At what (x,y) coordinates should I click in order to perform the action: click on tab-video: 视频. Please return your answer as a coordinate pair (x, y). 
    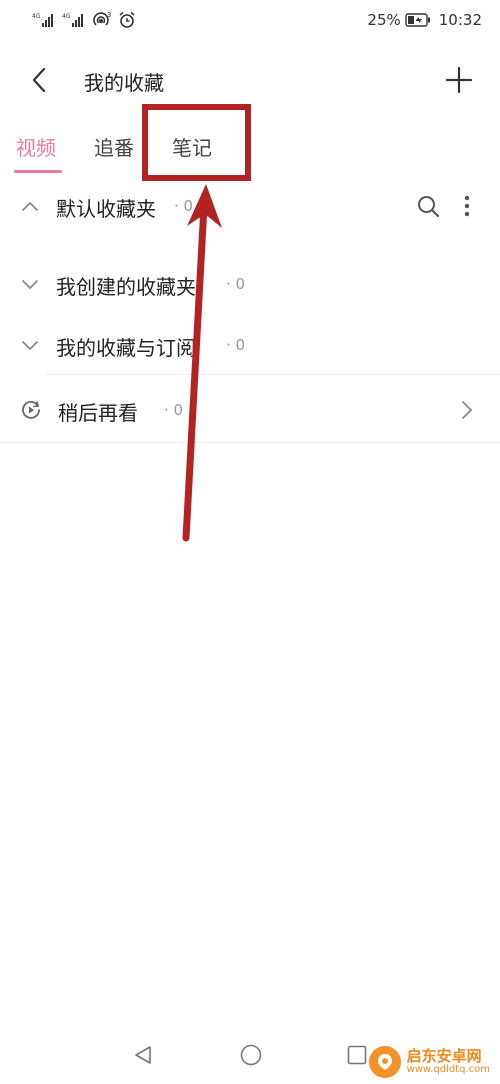
    Looking at the image, I should click on (36, 146).